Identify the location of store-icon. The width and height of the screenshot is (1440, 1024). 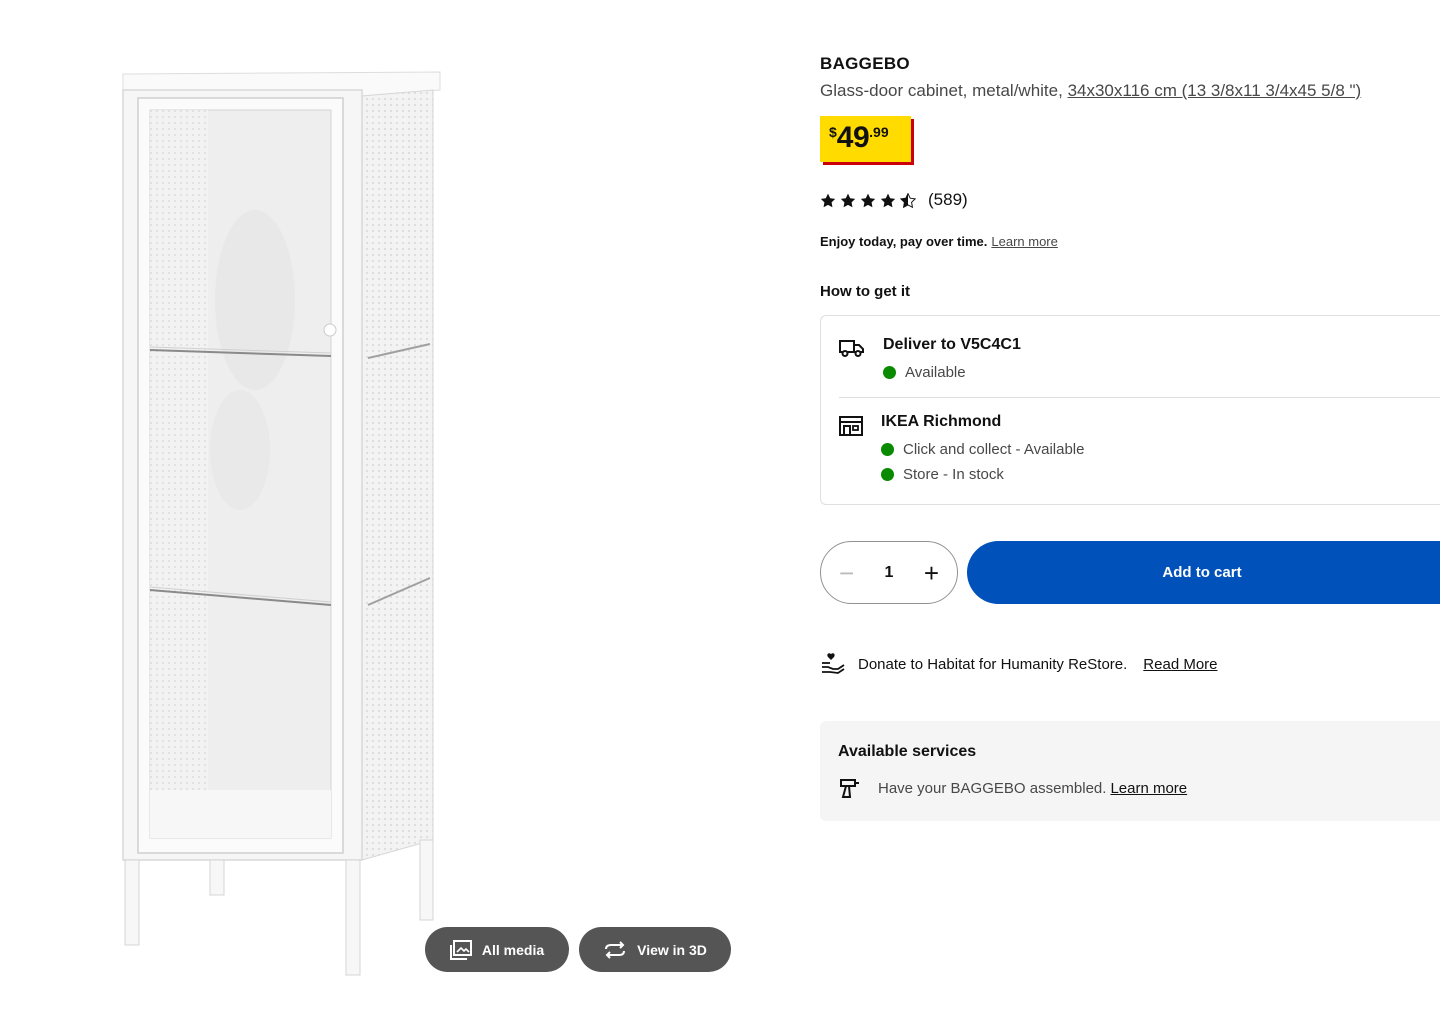
(851, 426).